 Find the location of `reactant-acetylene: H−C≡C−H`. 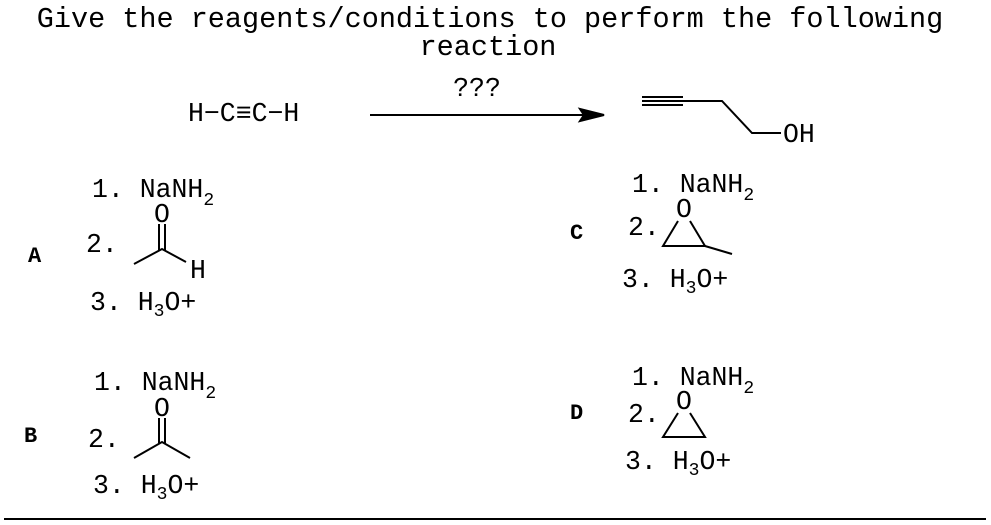

reactant-acetylene: H−C≡C−H is located at coordinates (243, 114).